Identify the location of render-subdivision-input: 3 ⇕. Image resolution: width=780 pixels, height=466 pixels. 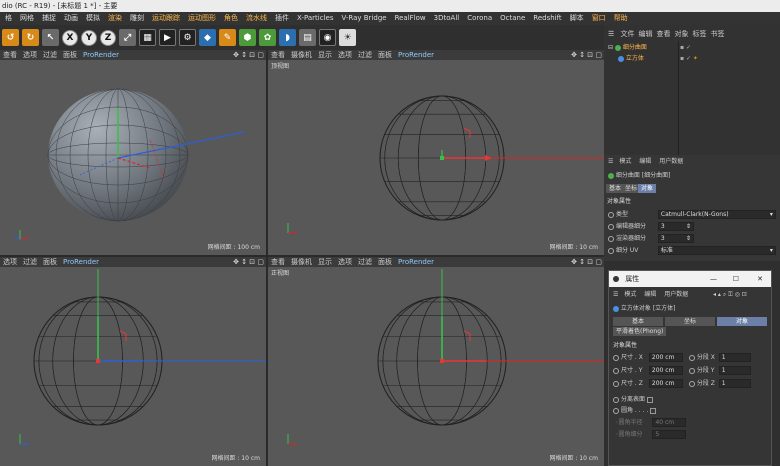
(675, 238).